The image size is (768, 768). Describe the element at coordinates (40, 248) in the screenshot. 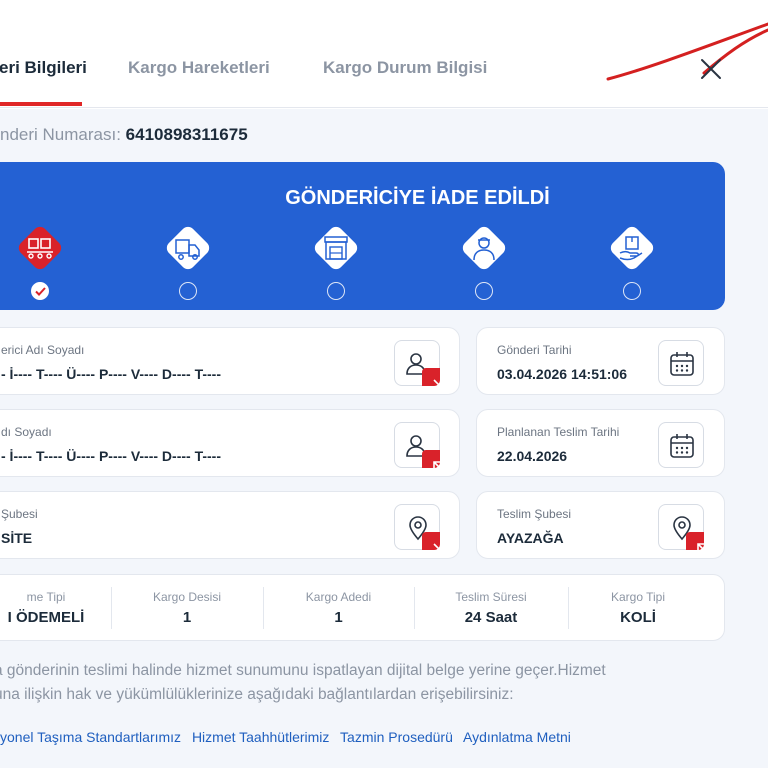

I see `packages-conveyor-icon` at that location.